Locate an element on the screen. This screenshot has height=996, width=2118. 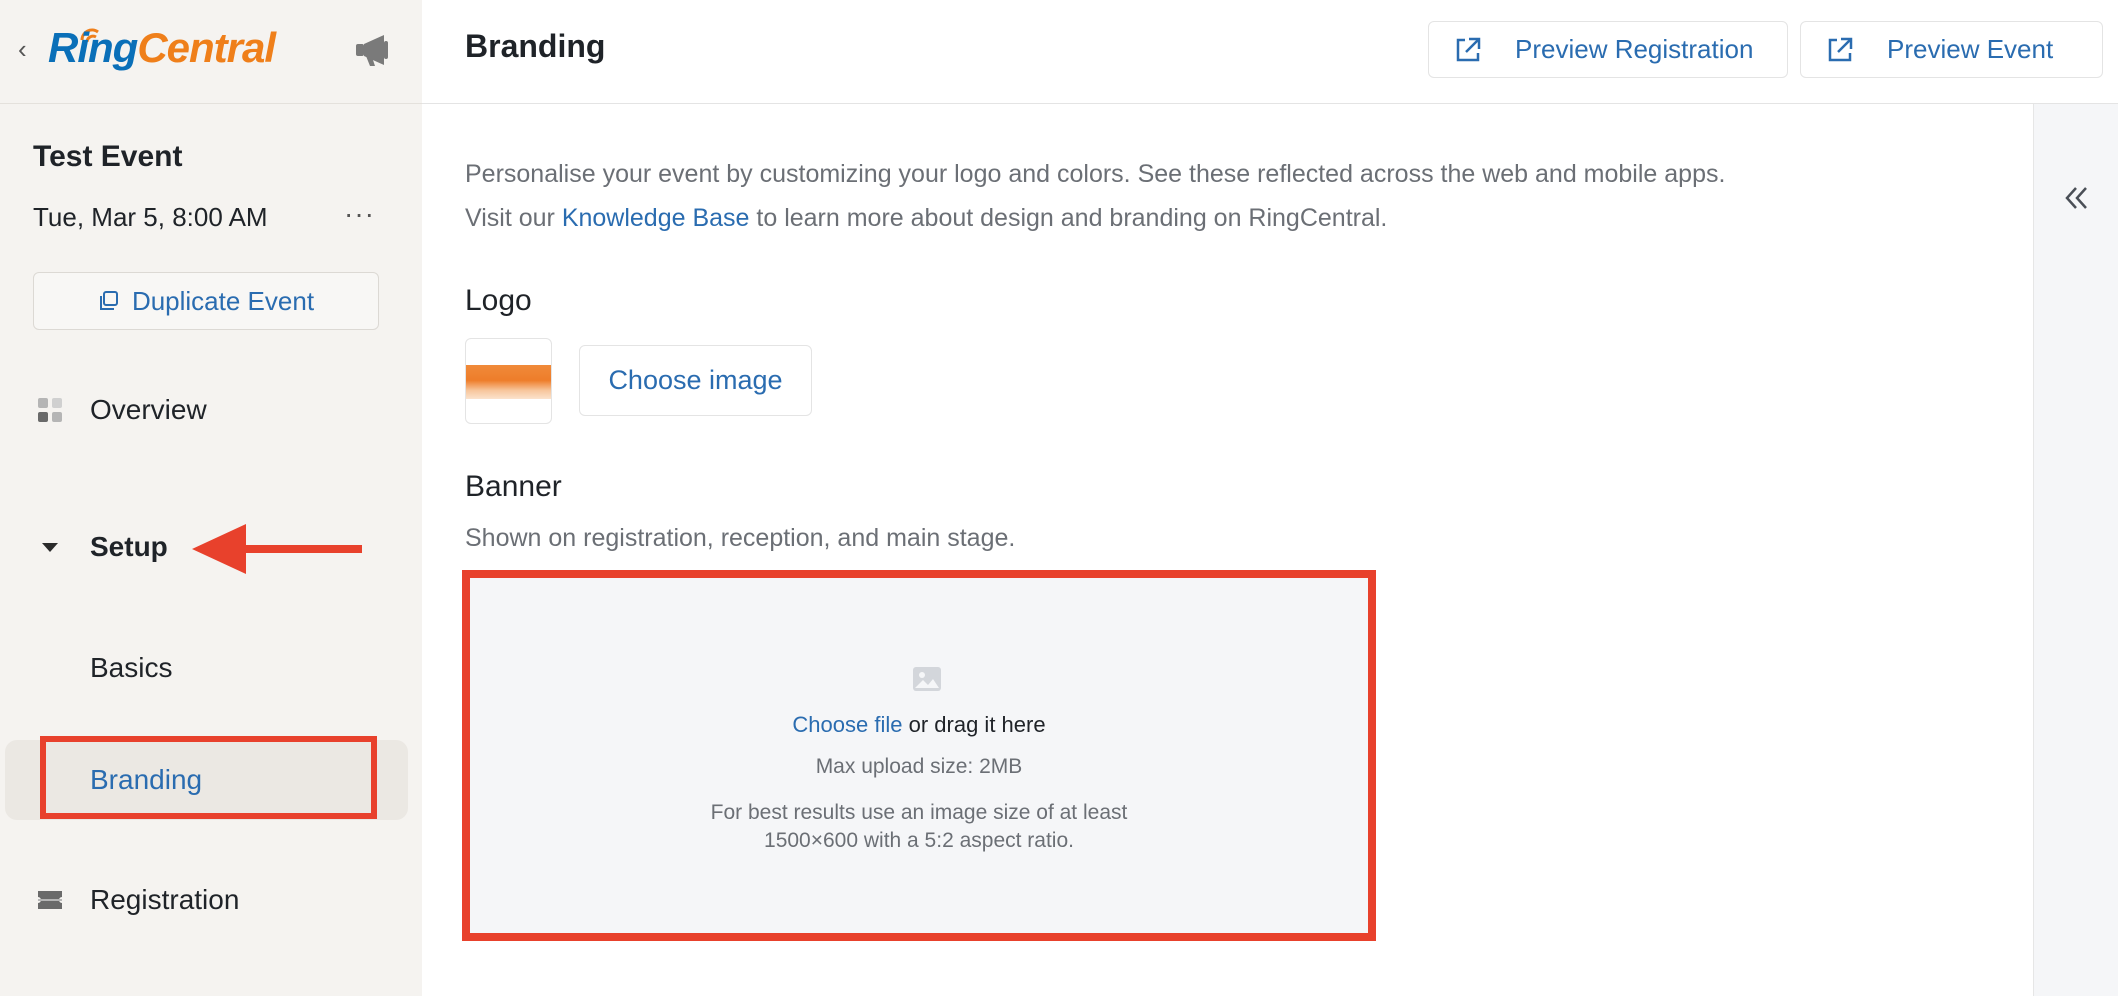
dropzone-instruction: Choose file or drag it here is located at coordinates (919, 725).